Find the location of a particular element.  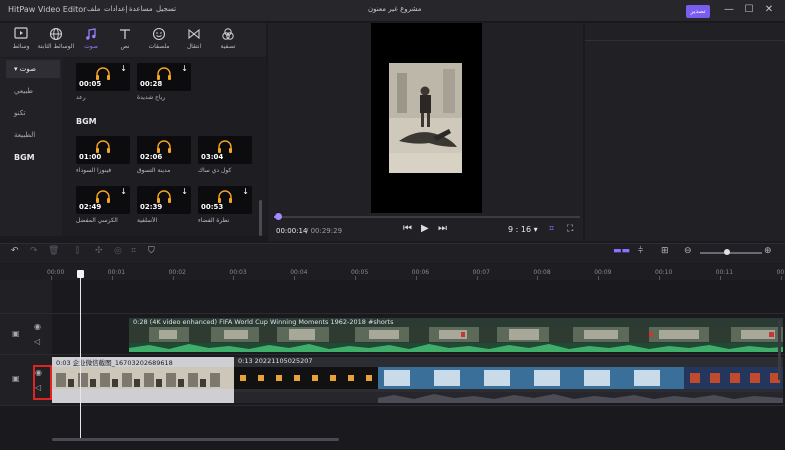

crop-icon: ⌗ is located at coordinates (551, 229).